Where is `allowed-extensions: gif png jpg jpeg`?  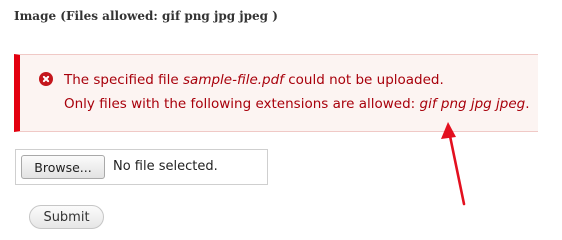
allowed-extensions: gif png jpg jpeg is located at coordinates (472, 104).